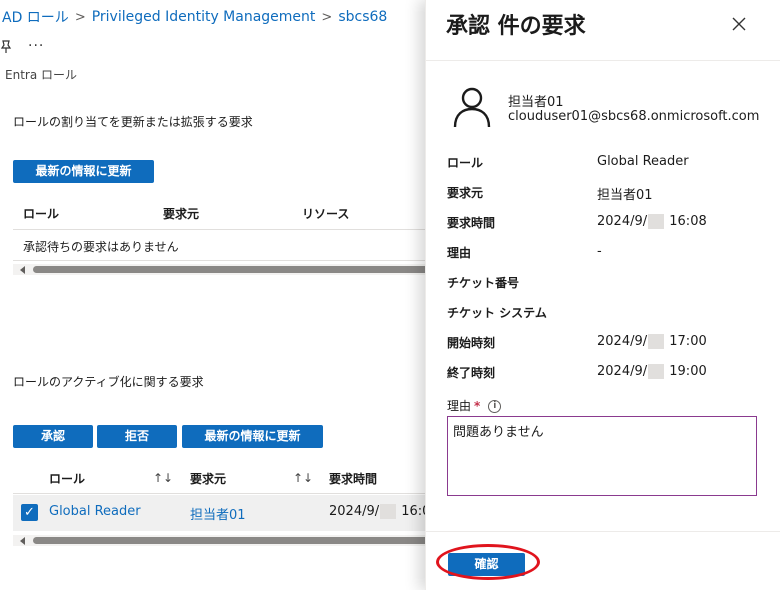  Describe the element at coordinates (354, 511) in the screenshot. I see `row-request-time-date: 2024/9/` at that location.